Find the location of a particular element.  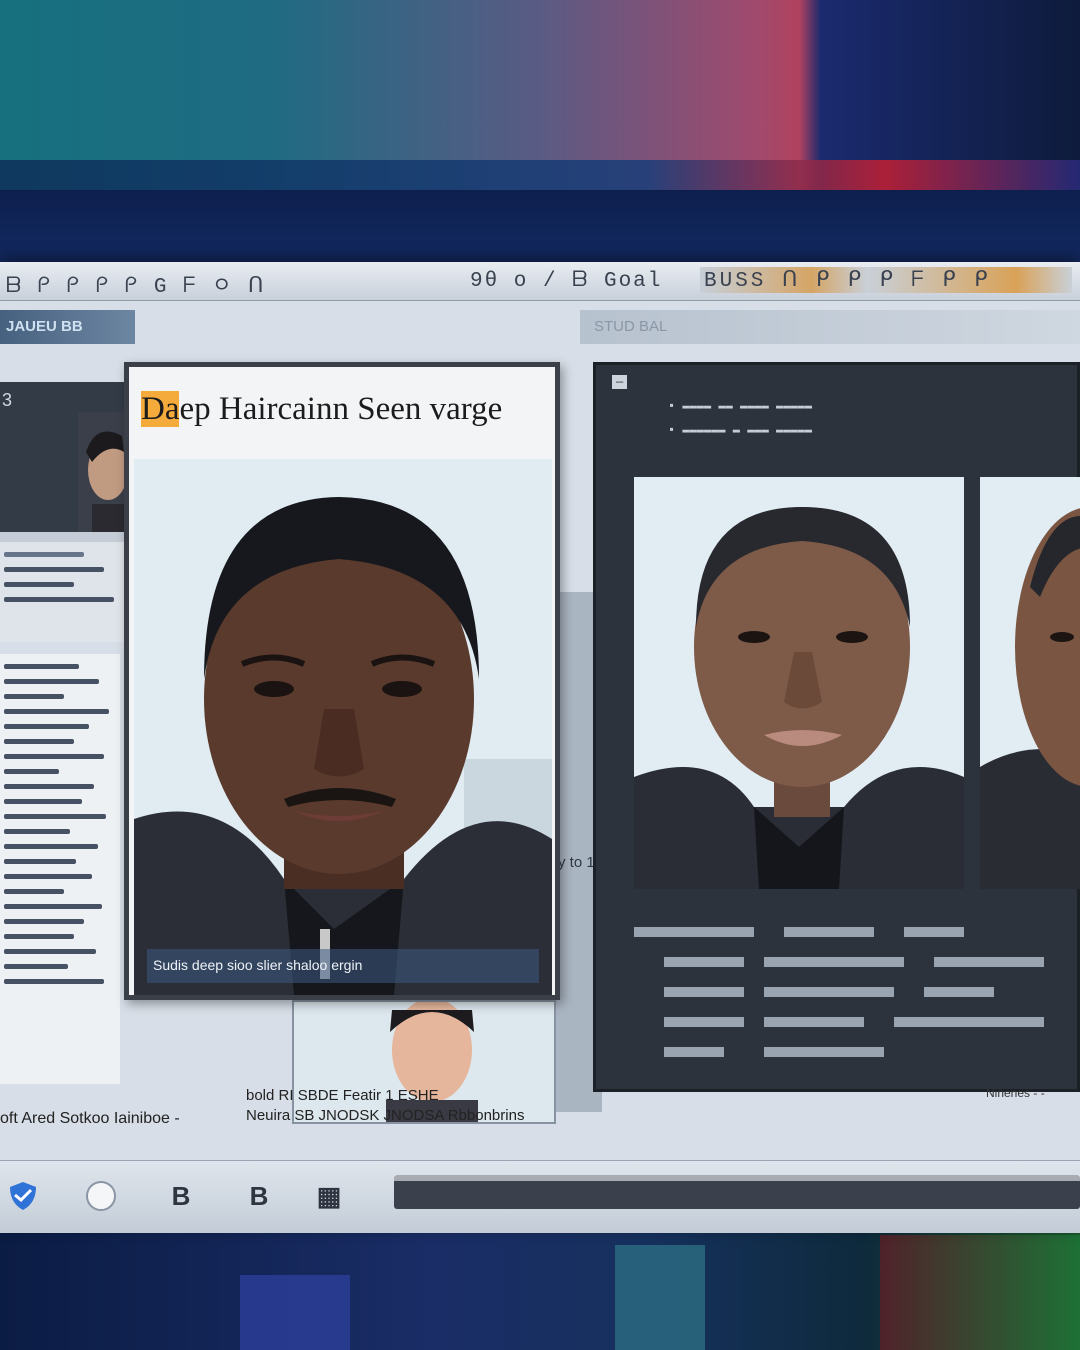

person-thumbnail is located at coordinates (102, 472).